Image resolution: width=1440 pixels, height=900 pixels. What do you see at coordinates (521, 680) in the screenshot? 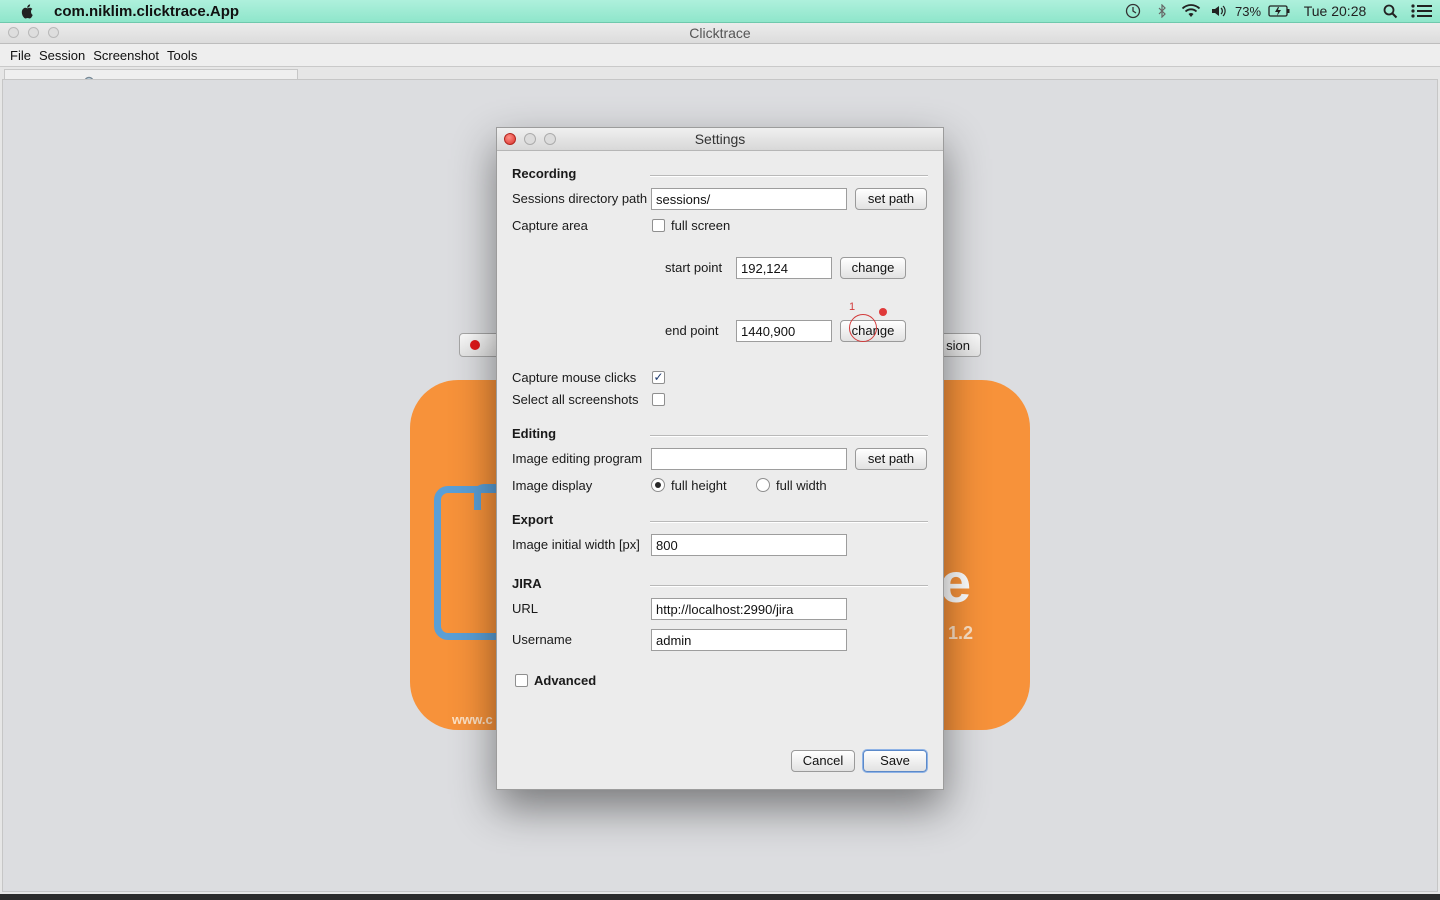
I see `advanced-checkbox` at bounding box center [521, 680].